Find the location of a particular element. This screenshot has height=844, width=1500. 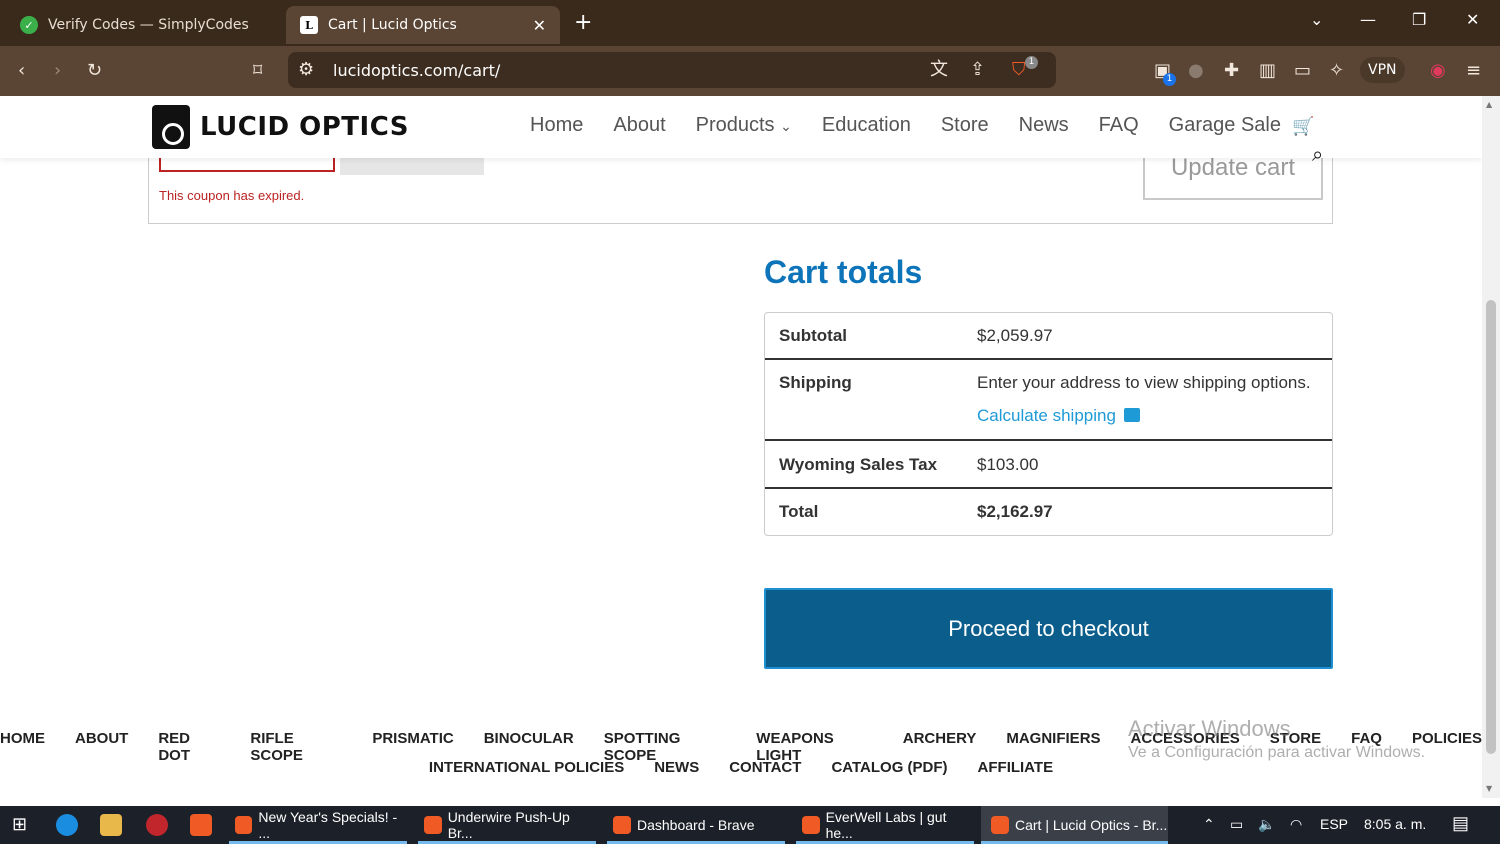

tax-value: $103.00 is located at coordinates (1008, 464).